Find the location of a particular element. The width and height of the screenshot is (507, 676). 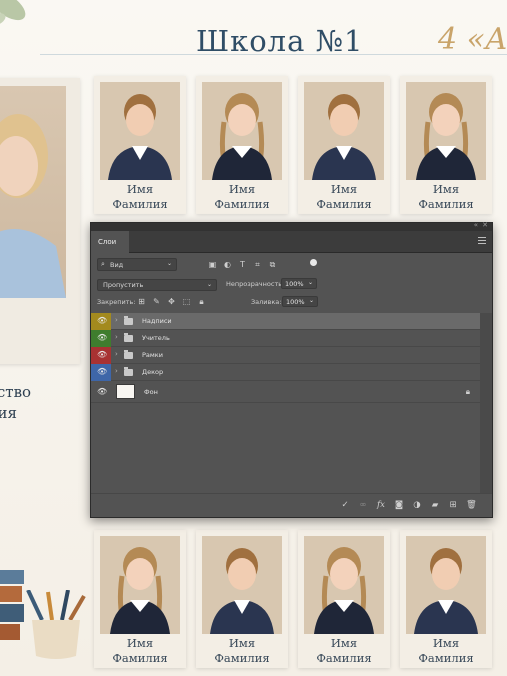

fill-input: 100% ⌄ is located at coordinates (300, 301).